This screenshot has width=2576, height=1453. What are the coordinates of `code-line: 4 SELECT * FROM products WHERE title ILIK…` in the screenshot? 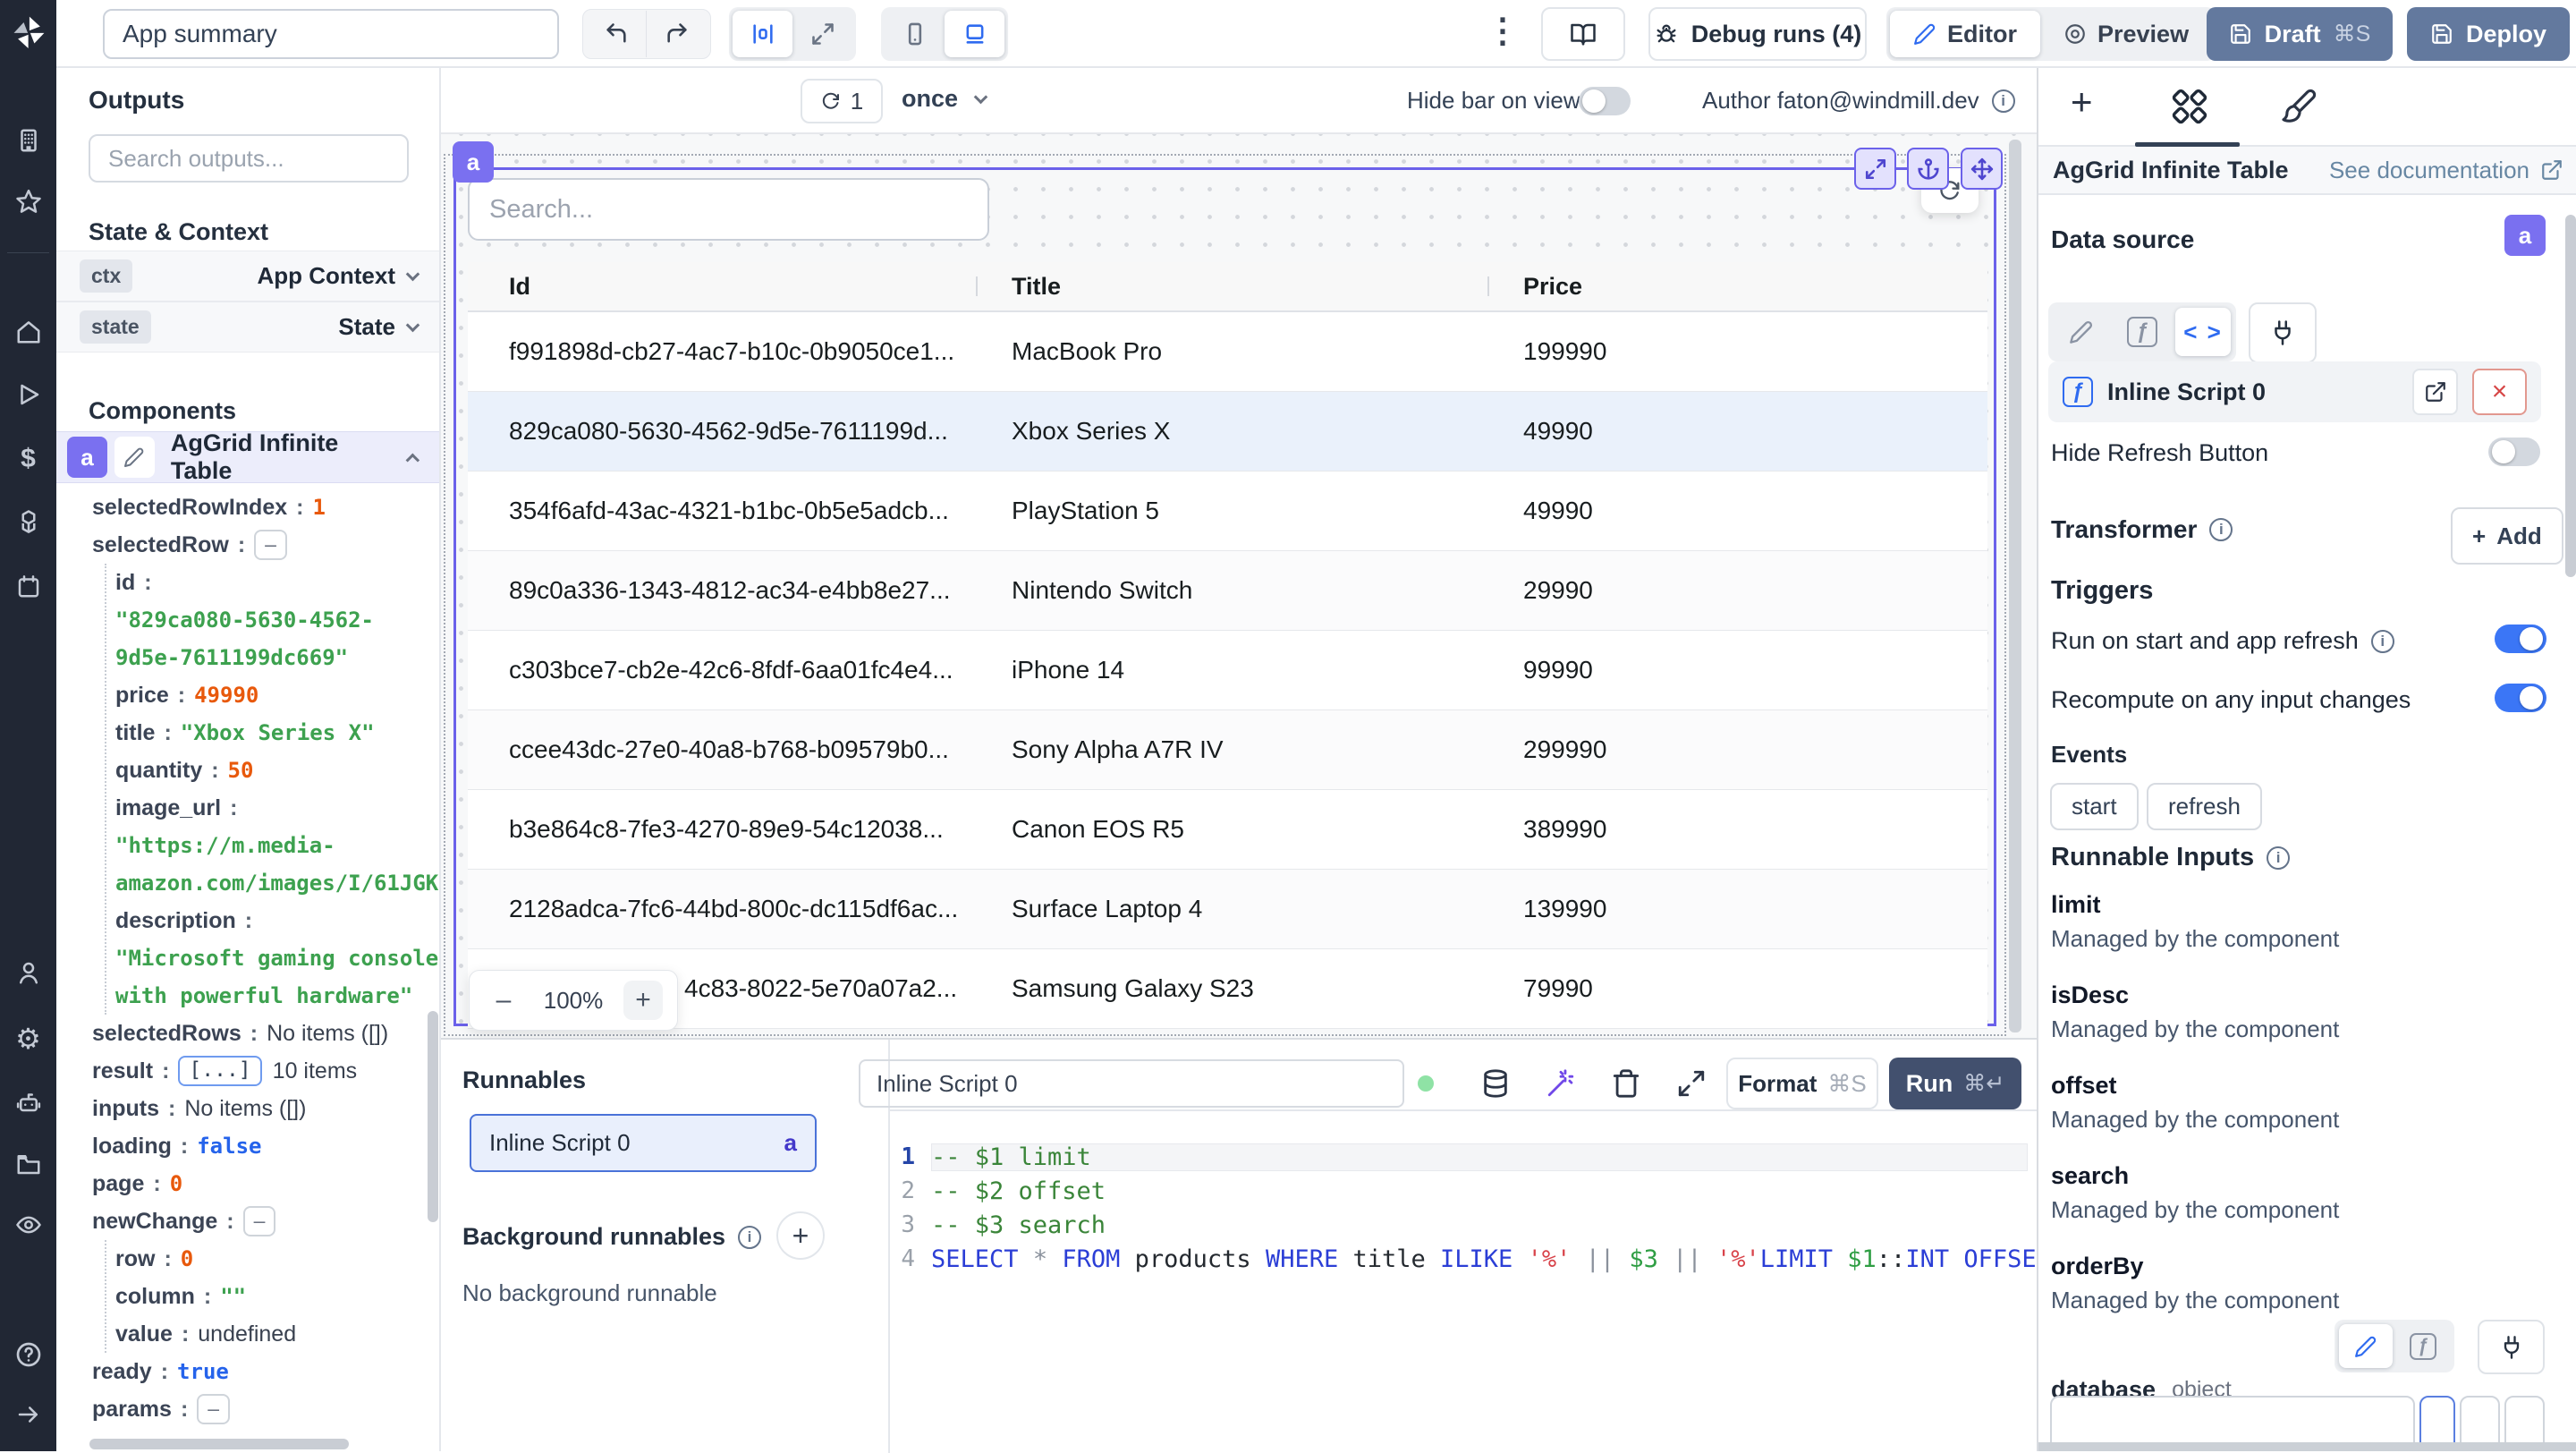 It's located at (1536, 1259).